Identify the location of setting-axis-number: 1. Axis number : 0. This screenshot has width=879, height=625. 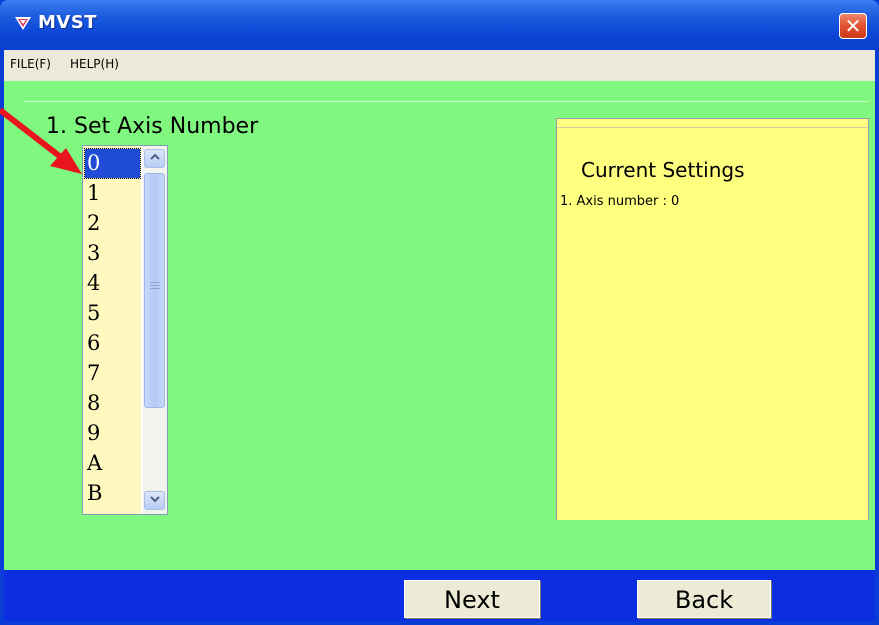
(620, 201).